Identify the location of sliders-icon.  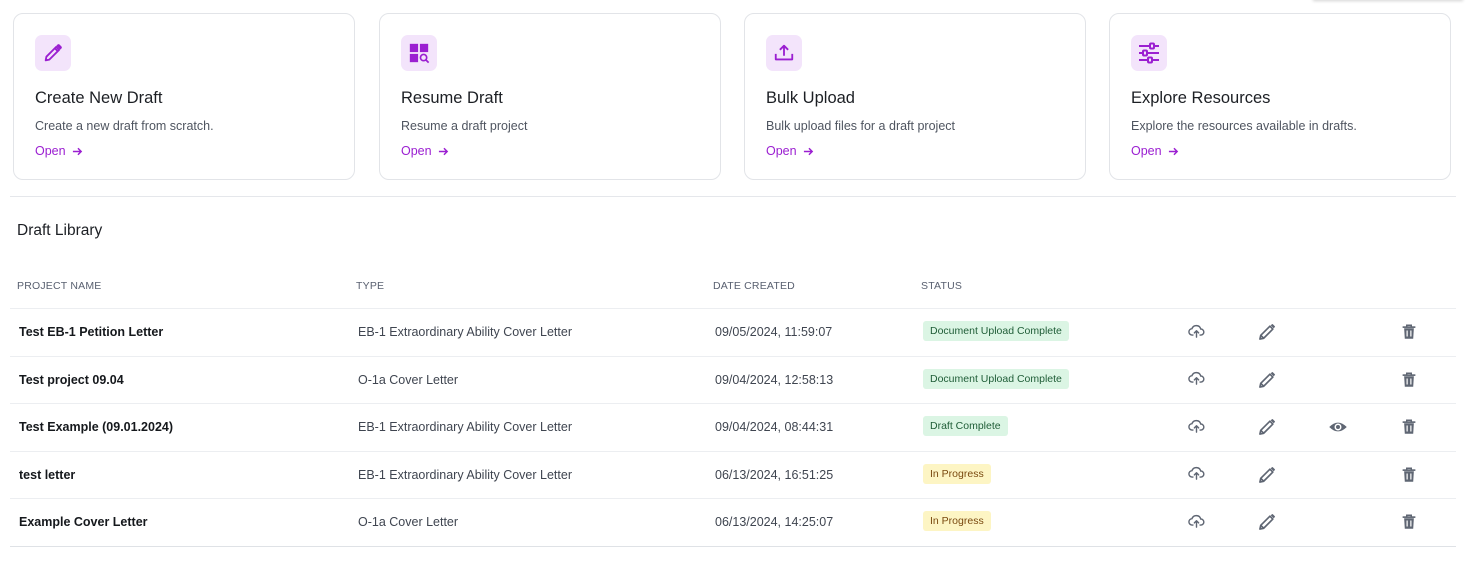
(1149, 53).